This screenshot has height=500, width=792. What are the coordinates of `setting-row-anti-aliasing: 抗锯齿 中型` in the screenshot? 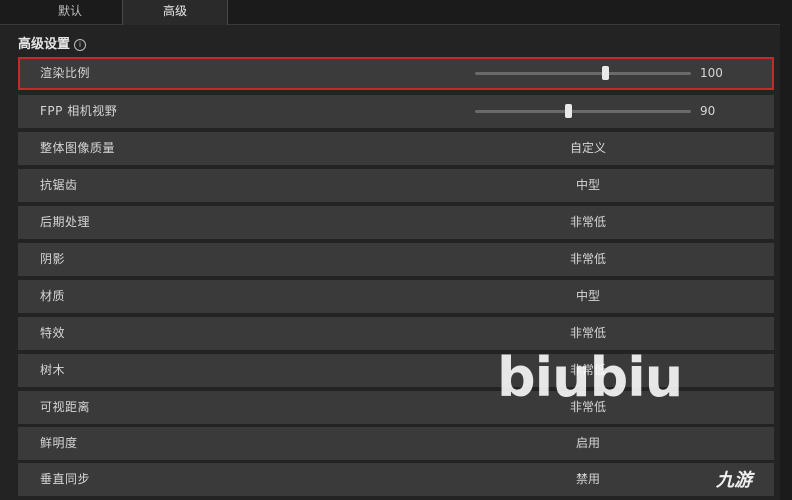 It's located at (396, 185).